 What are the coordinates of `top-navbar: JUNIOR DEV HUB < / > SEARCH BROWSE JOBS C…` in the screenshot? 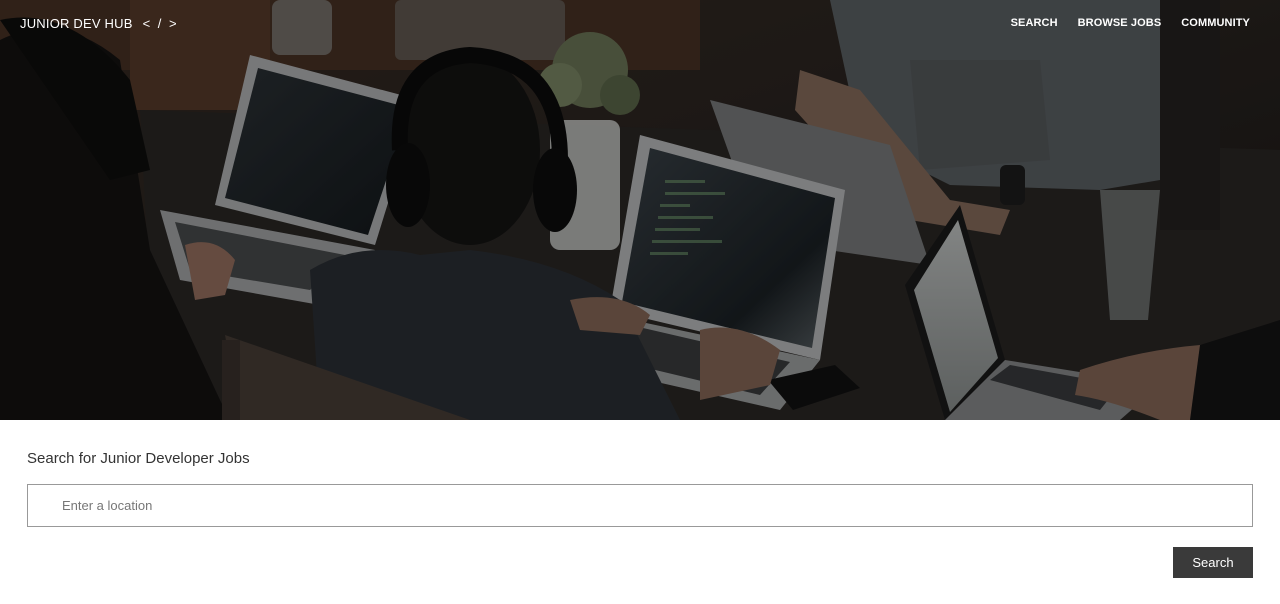 It's located at (640, 23).